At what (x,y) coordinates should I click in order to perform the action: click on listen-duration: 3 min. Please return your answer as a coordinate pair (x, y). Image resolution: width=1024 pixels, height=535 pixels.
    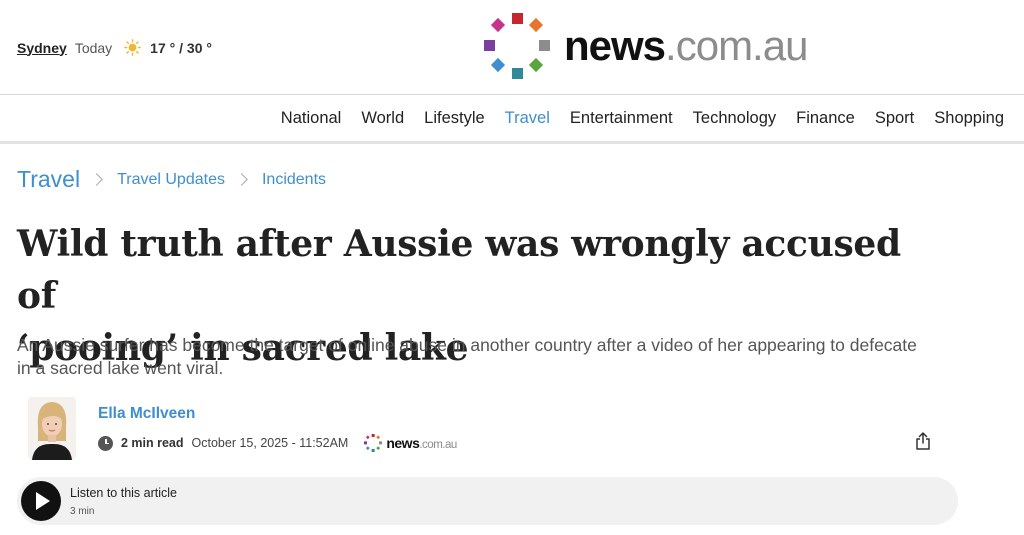
    Looking at the image, I should click on (82, 511).